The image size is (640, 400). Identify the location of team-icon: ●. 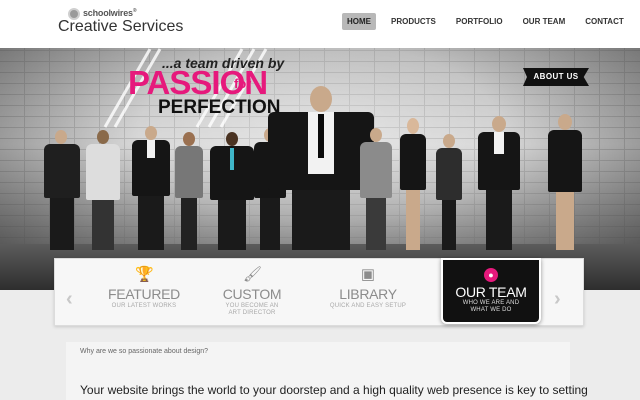
(491, 275).